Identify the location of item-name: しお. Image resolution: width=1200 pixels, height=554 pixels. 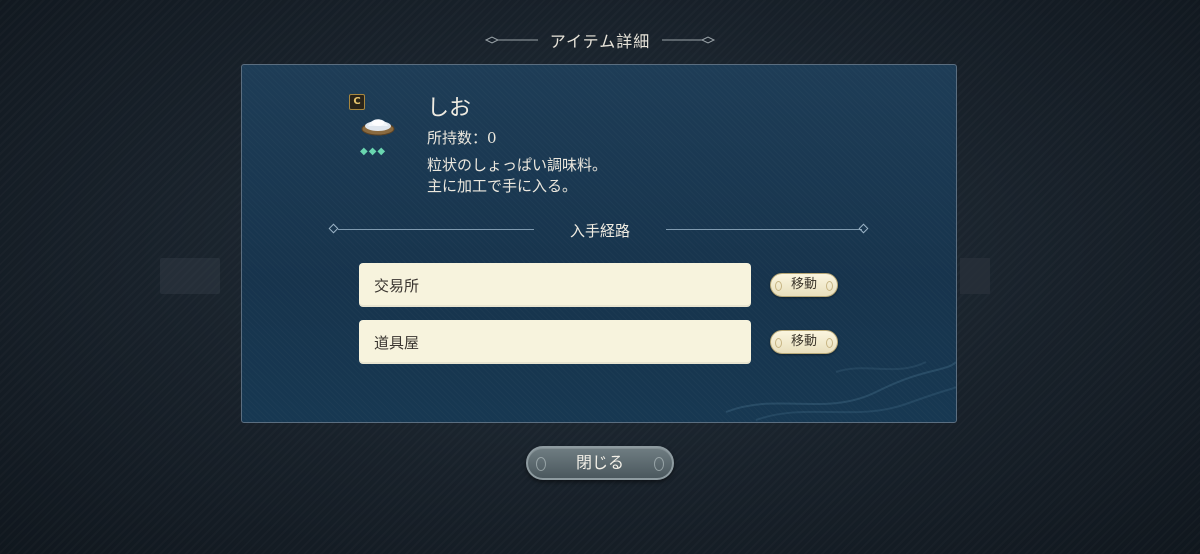
(449, 108).